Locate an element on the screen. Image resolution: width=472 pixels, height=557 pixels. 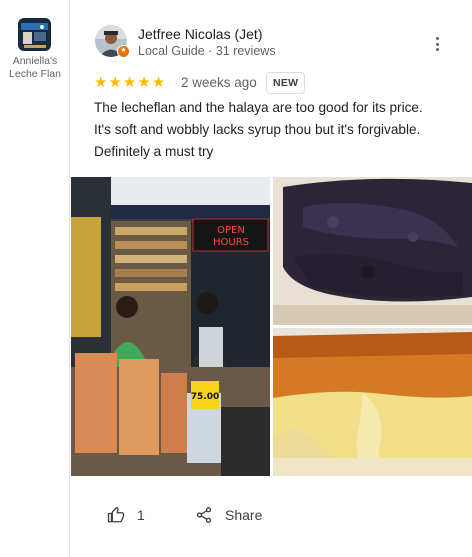
place-name-line1: Anniella's is located at coordinates (35, 61).